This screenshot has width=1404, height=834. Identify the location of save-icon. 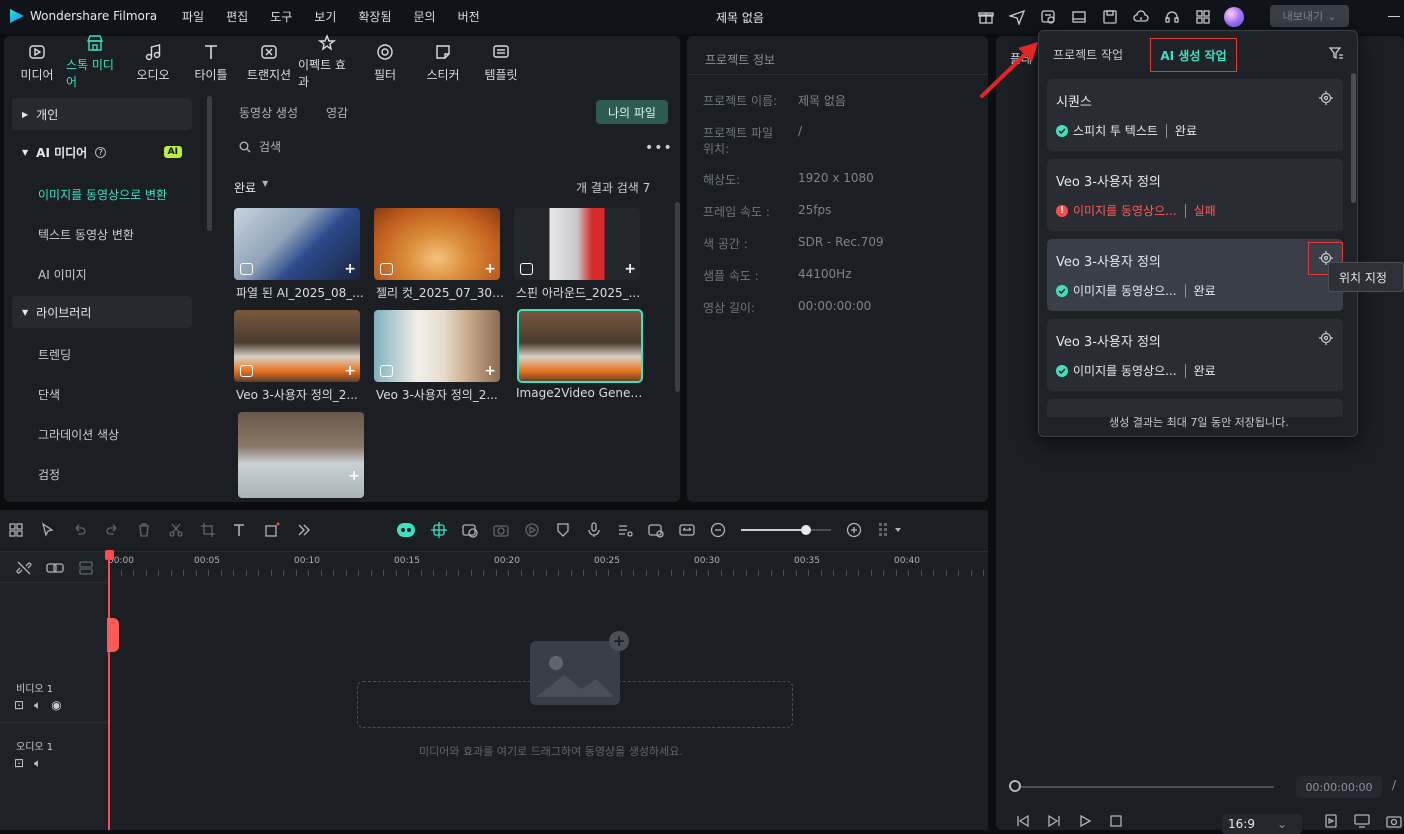
(1110, 17).